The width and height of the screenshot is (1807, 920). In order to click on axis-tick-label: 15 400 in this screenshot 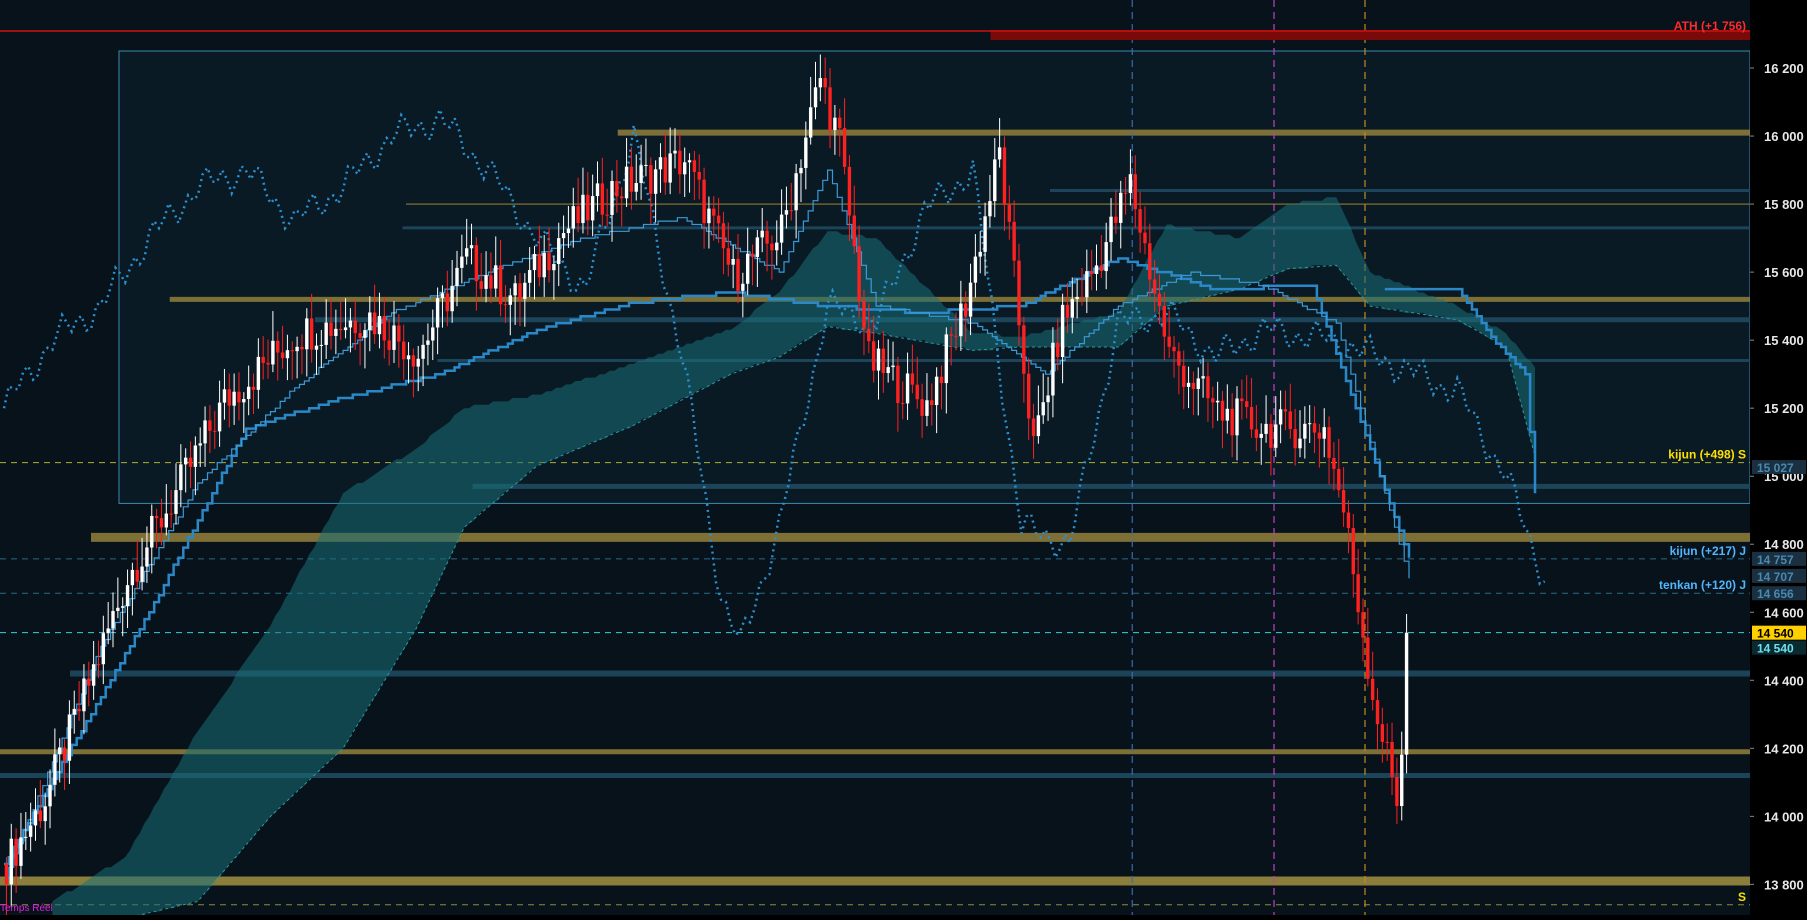, I will do `click(1784, 340)`.